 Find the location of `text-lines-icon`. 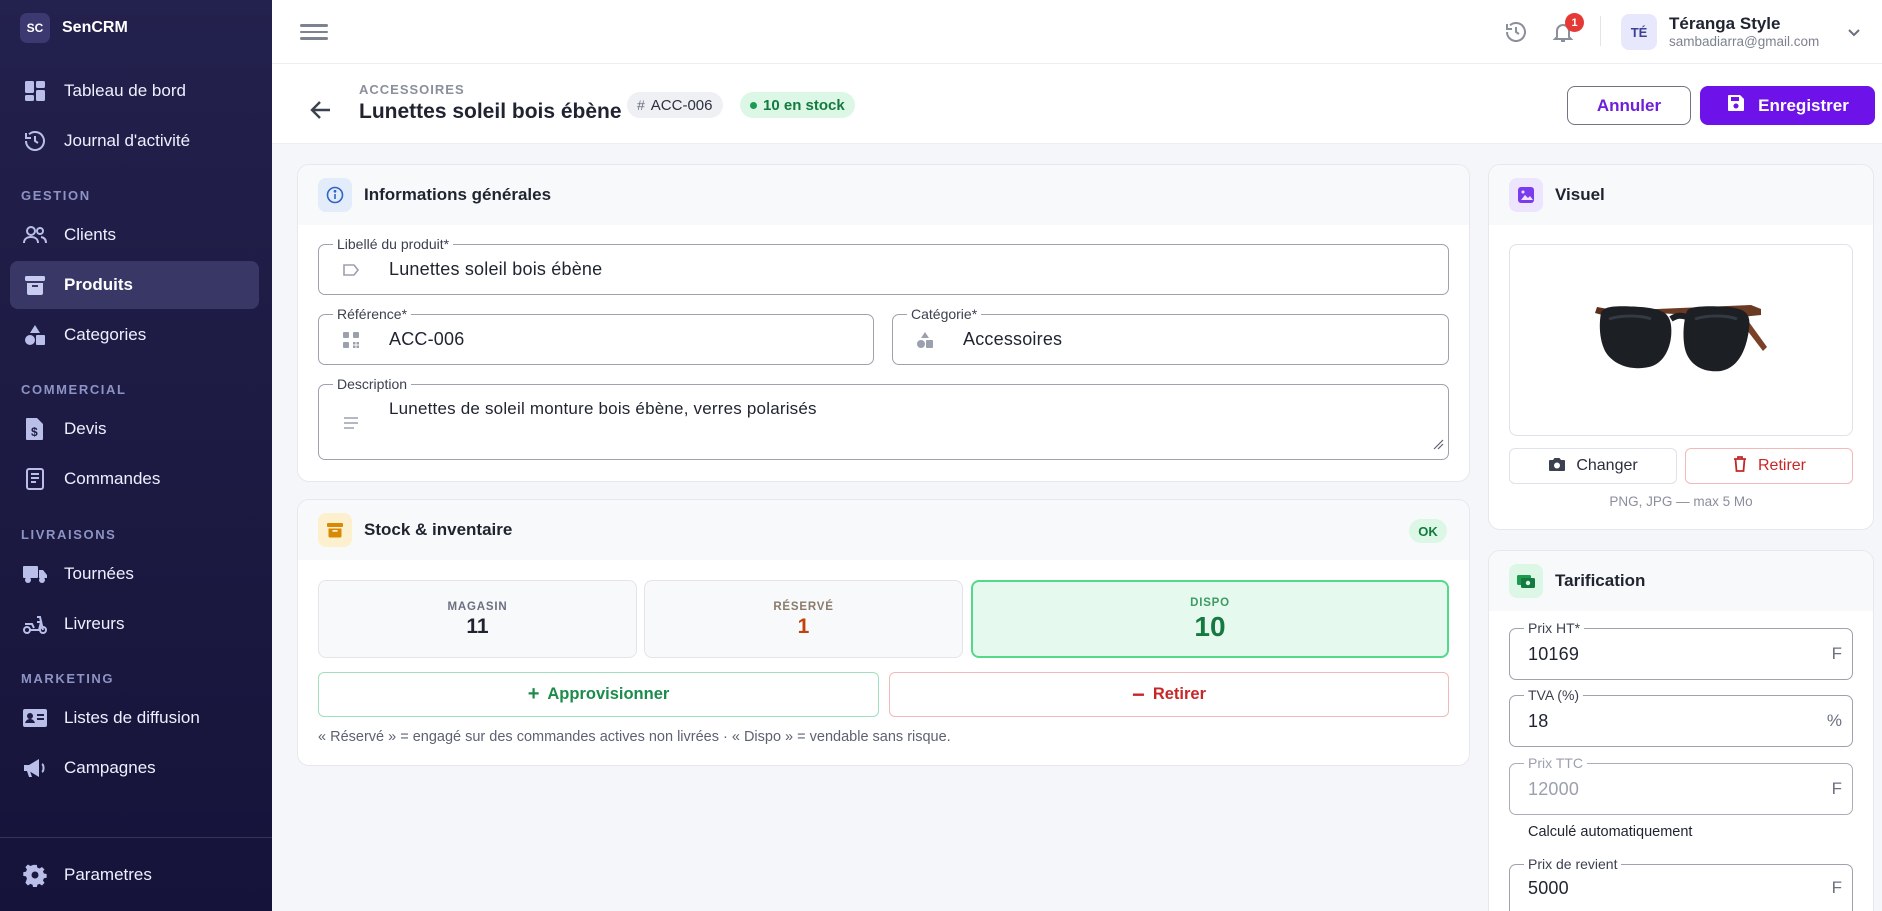

text-lines-icon is located at coordinates (351, 423).